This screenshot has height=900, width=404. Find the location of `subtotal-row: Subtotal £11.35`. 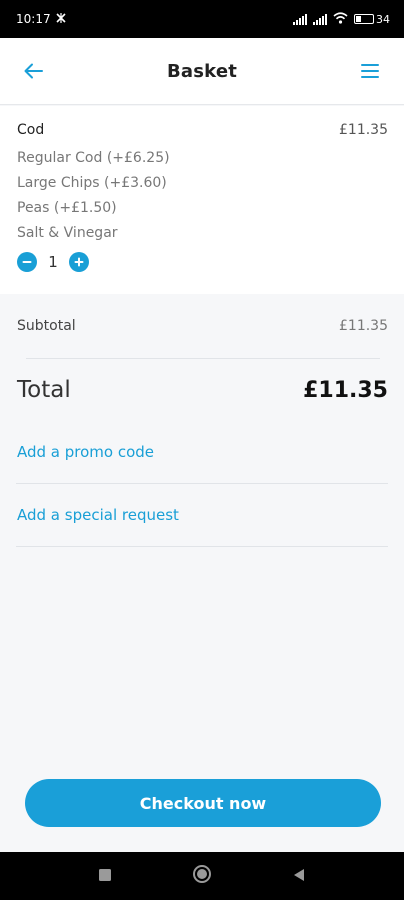

subtotal-row: Subtotal £11.35 is located at coordinates (202, 326).